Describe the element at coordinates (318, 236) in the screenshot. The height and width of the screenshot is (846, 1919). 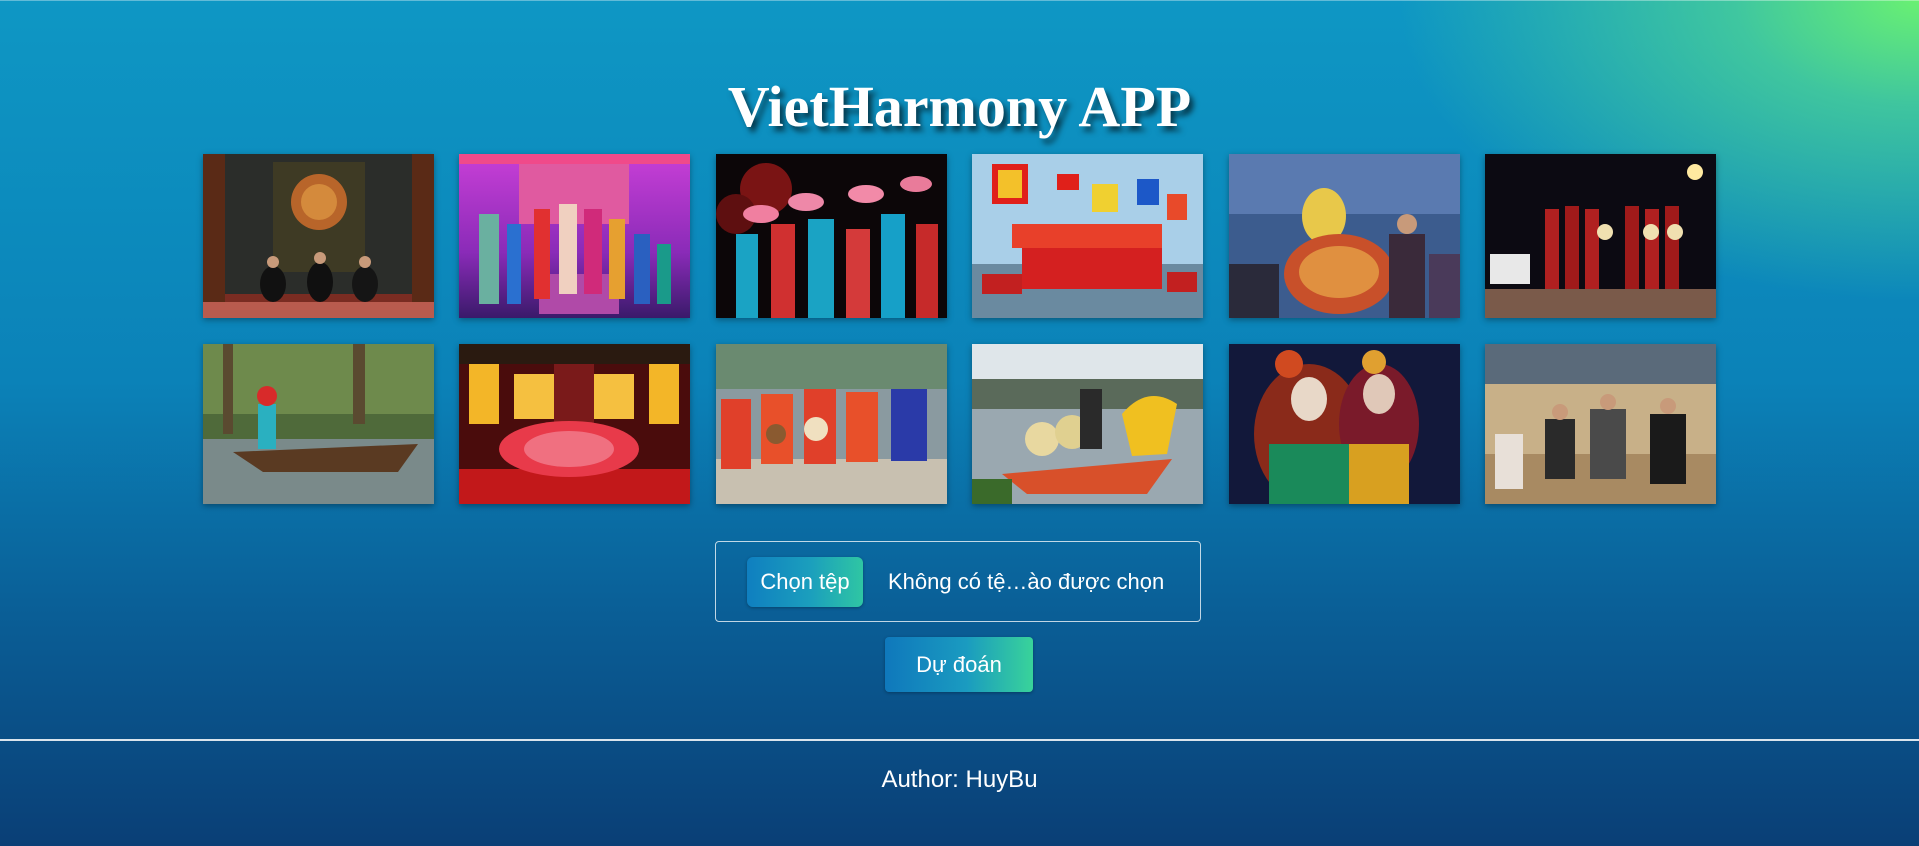
I see `ca-tru-performance-photo` at that location.